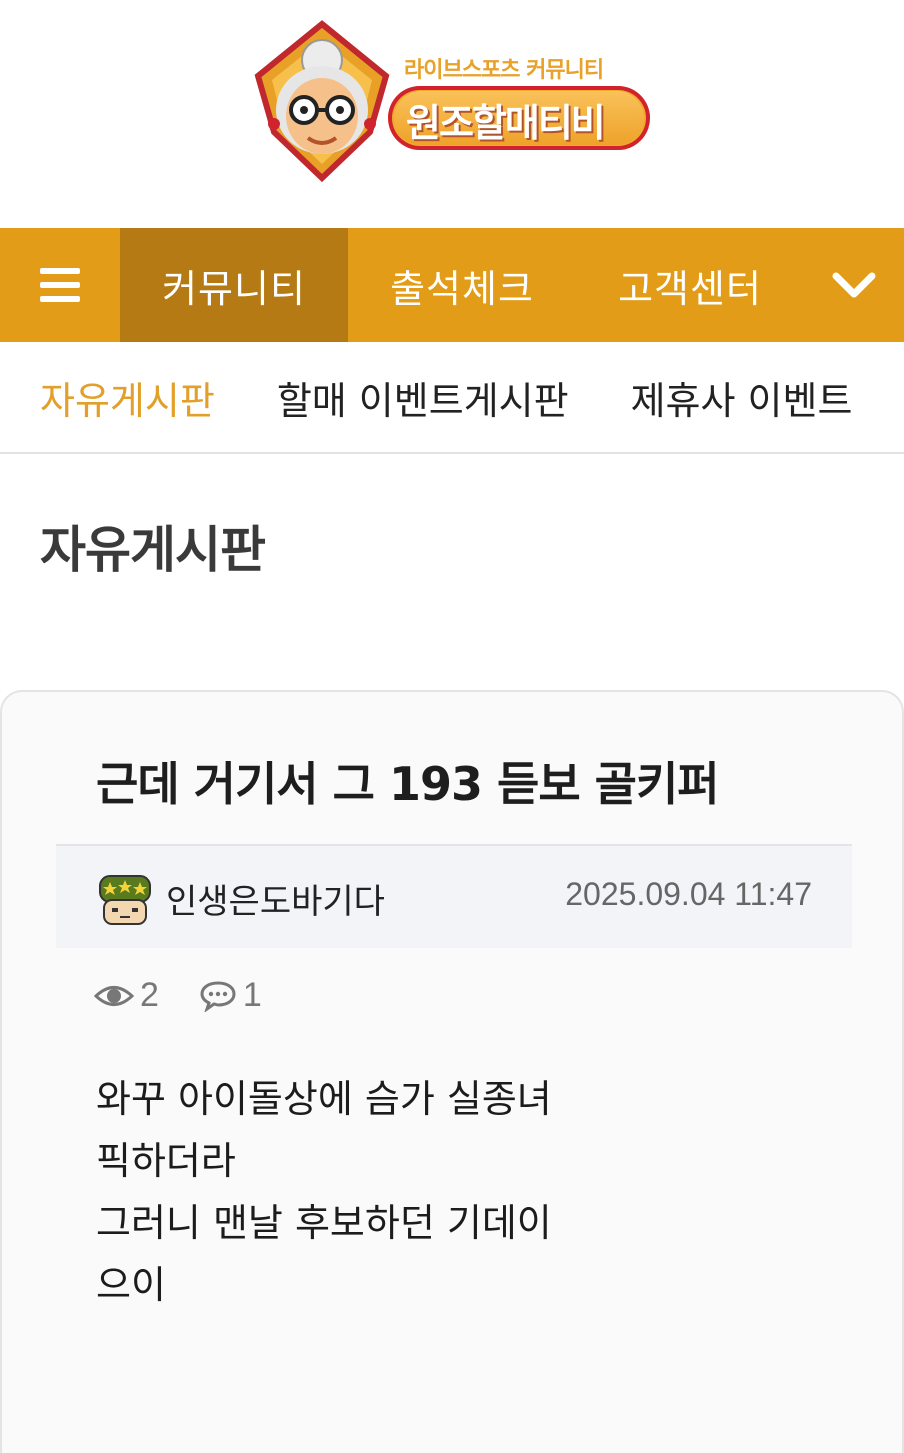  I want to click on post-body: 와꾸 아이돌상에 슴가 실종녀 픽하더라 그러니 맨날 후보하던 기데이 으이, so click(324, 1192).